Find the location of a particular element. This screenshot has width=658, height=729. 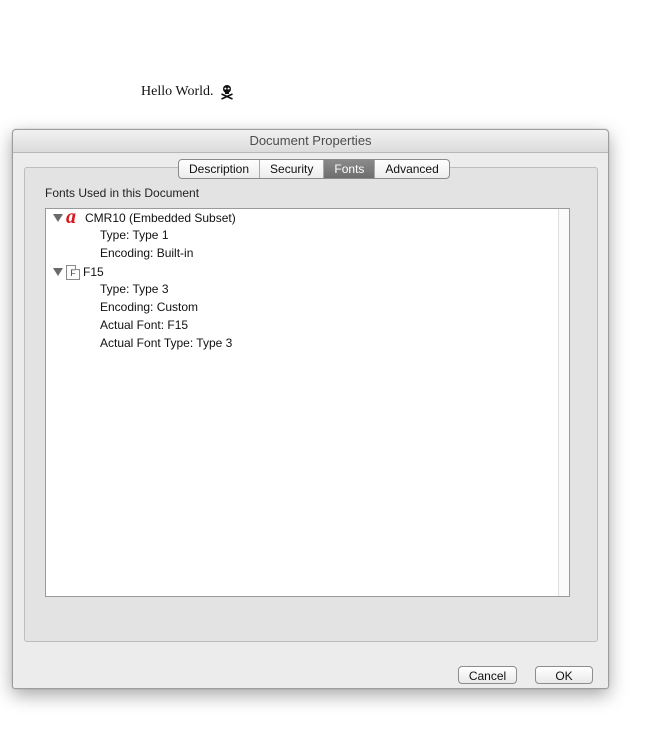

vertical-scrollbar is located at coordinates (563, 402).